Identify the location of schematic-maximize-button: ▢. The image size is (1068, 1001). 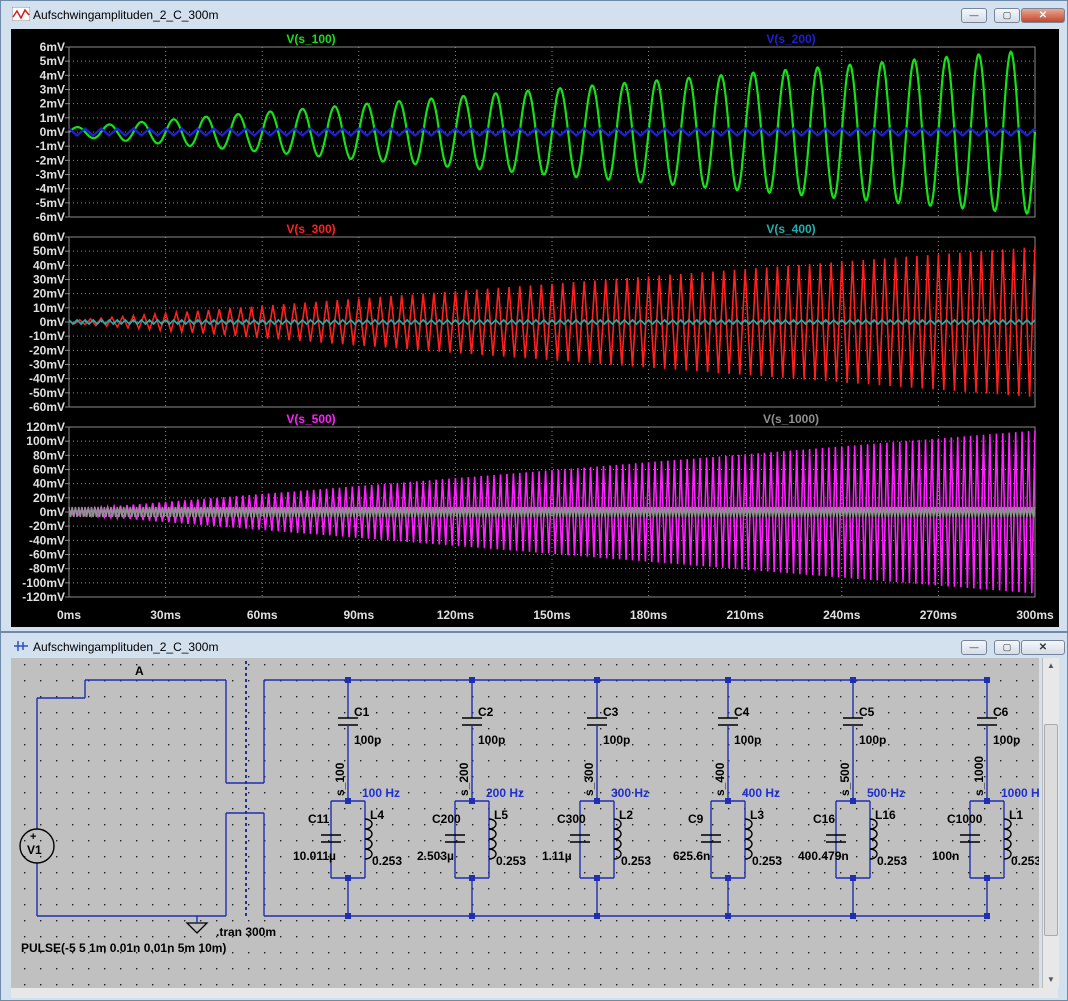
(1007, 647).